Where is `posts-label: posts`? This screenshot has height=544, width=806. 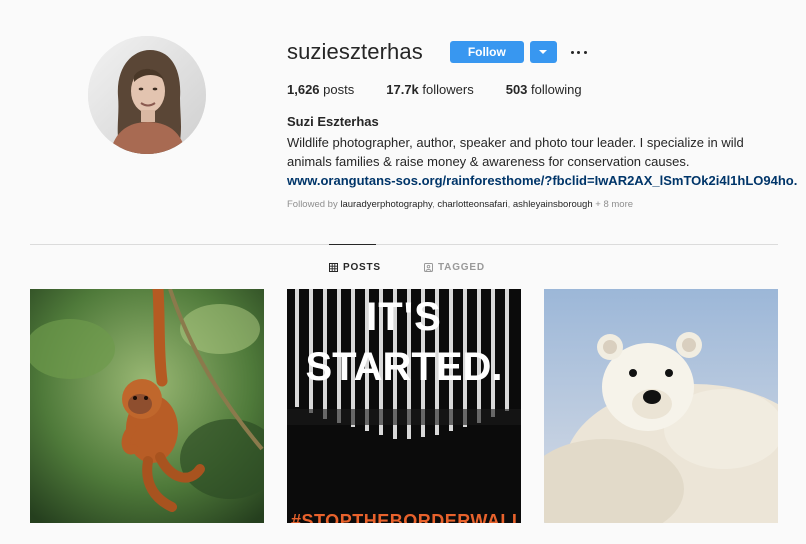
posts-label: posts is located at coordinates (339, 89).